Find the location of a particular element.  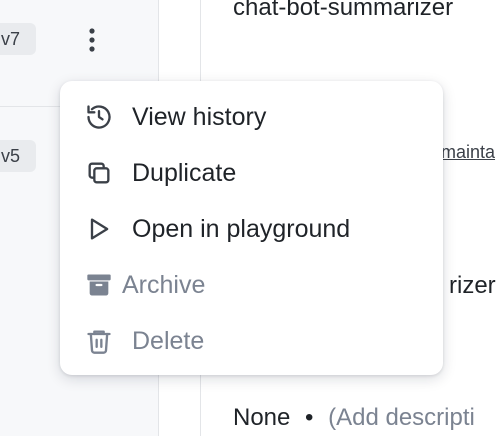

add-description-link: (Add descripti is located at coordinates (401, 417).